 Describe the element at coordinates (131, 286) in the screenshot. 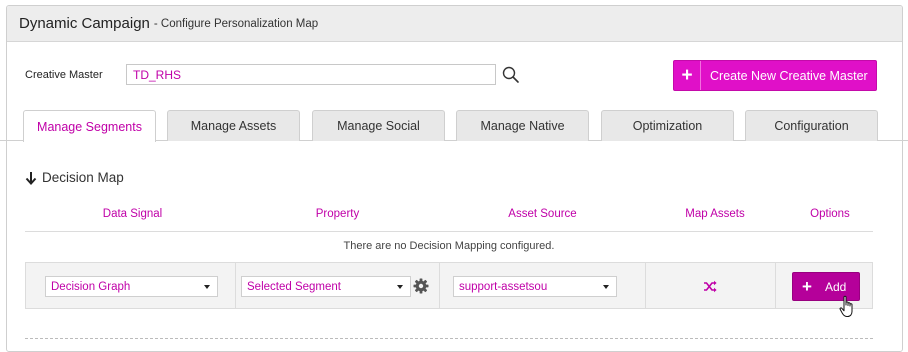

I see `data-signal-select: Decision Graph` at that location.